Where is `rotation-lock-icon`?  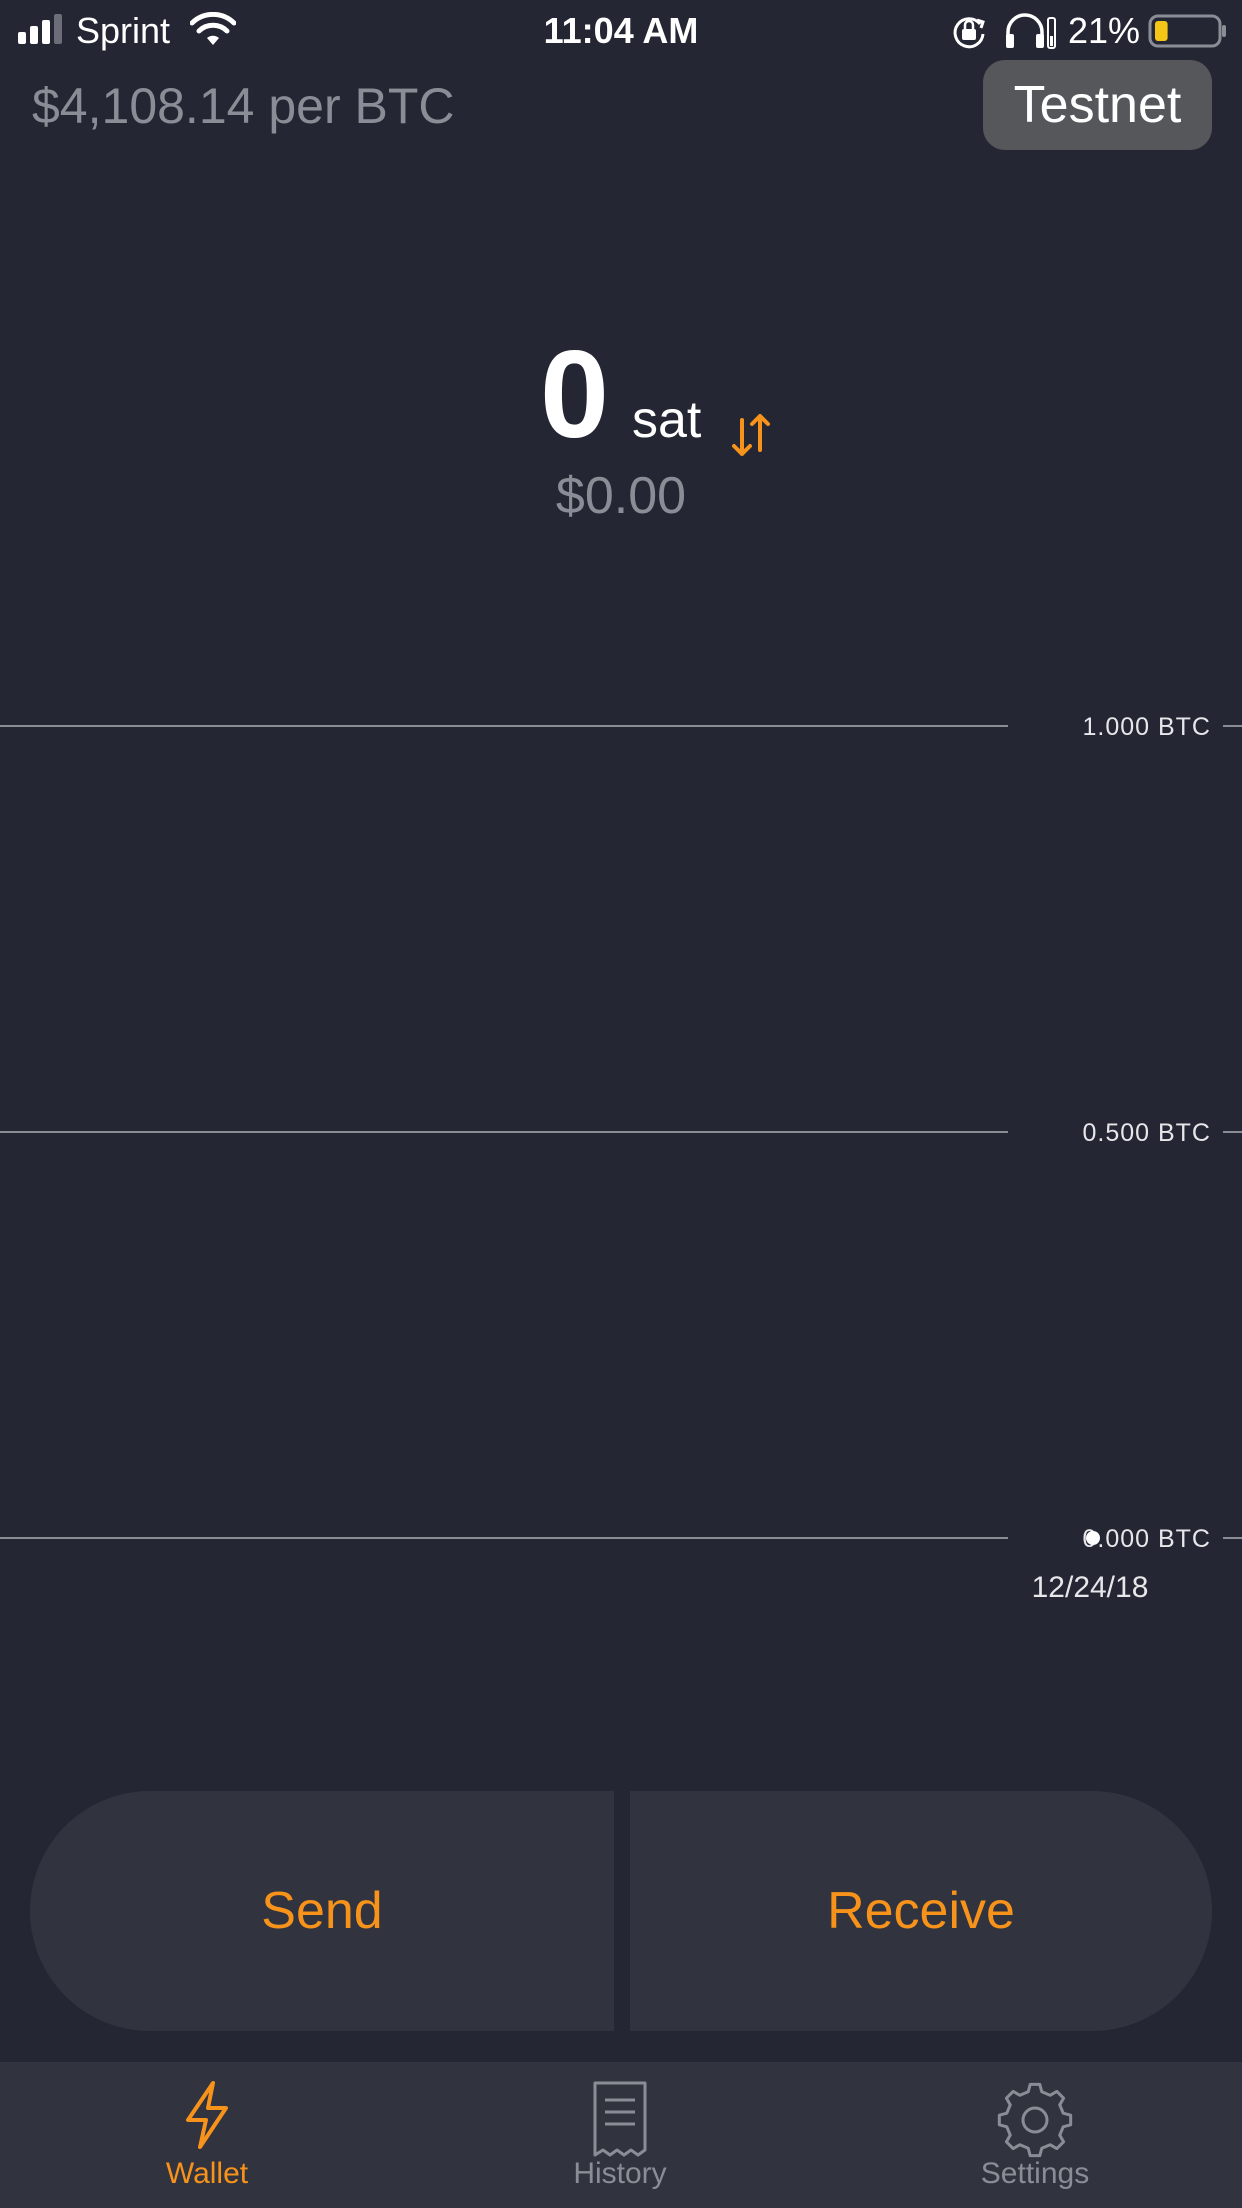 rotation-lock-icon is located at coordinates (969, 33).